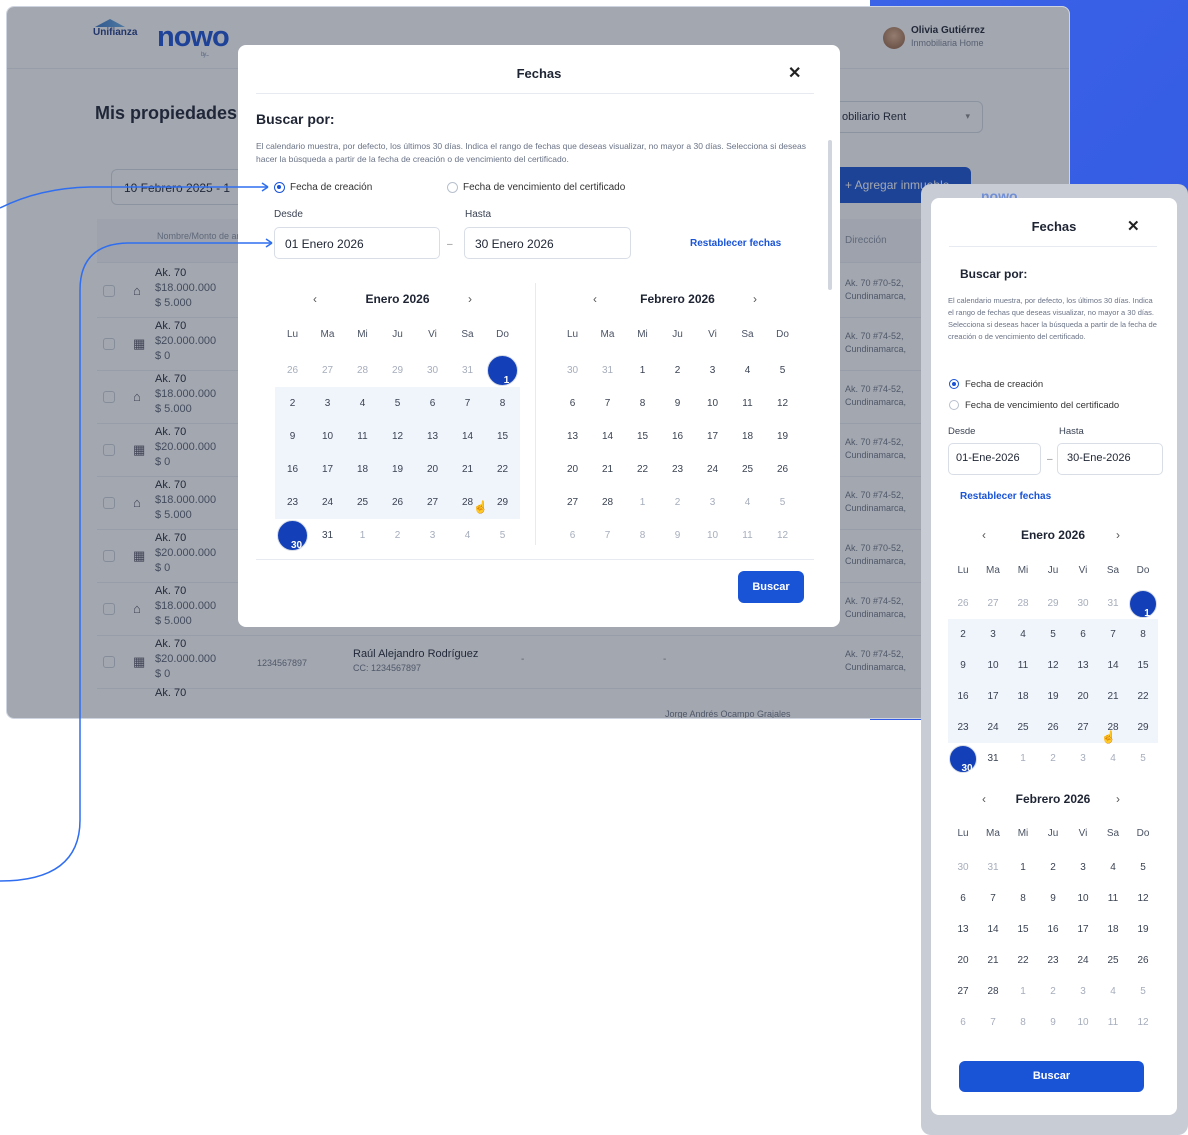 This screenshot has height=1135, width=1188. I want to click on search-button: Buscar, so click(771, 587).